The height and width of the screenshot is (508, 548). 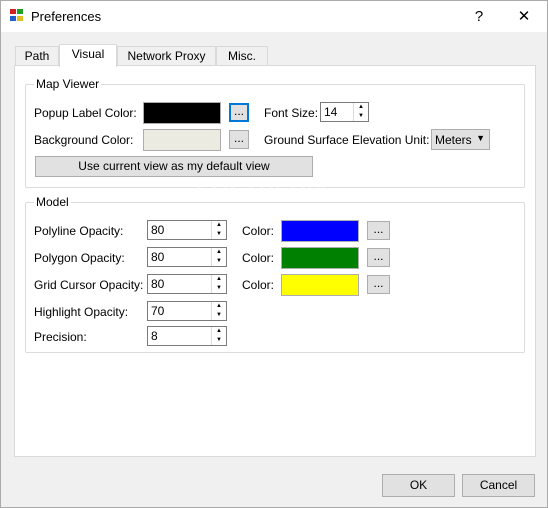 I want to click on font-size-spinner: 14 ▲ ▼, so click(x=344, y=112).